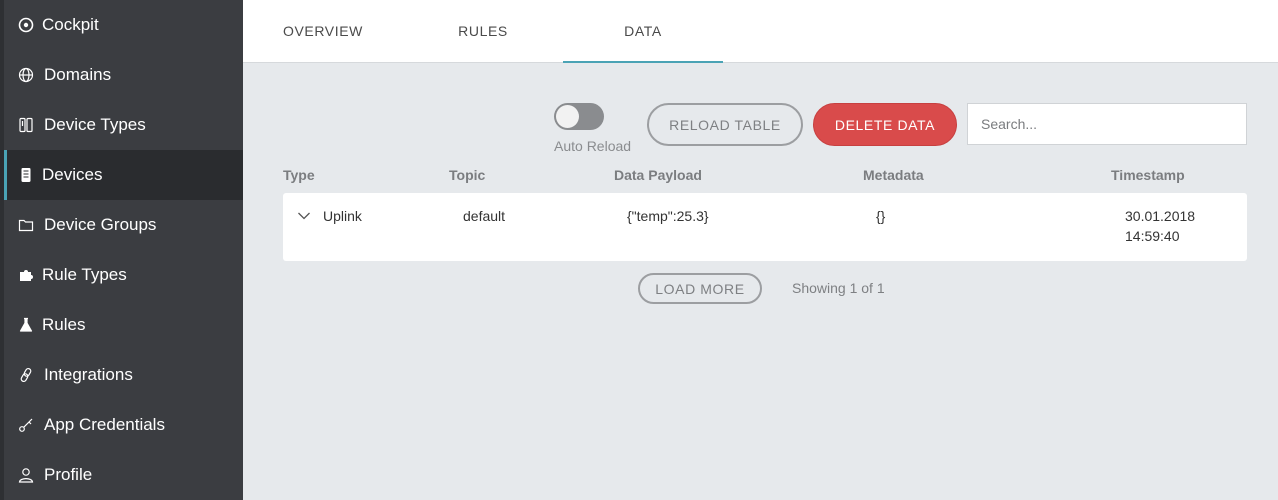  I want to click on cell-metadata: {}, so click(881, 216).